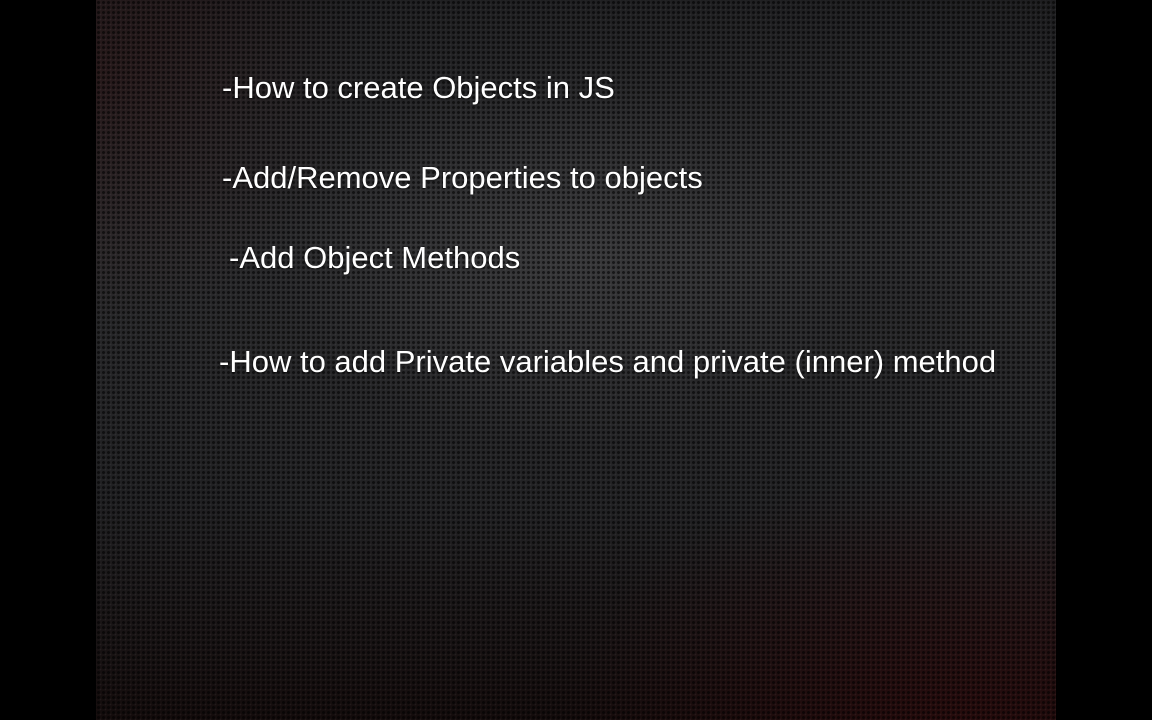 This screenshot has height=720, width=1152. Describe the element at coordinates (462, 177) in the screenshot. I see `bullet-add-remove-properties: -Add/Remove Properties to objects` at that location.